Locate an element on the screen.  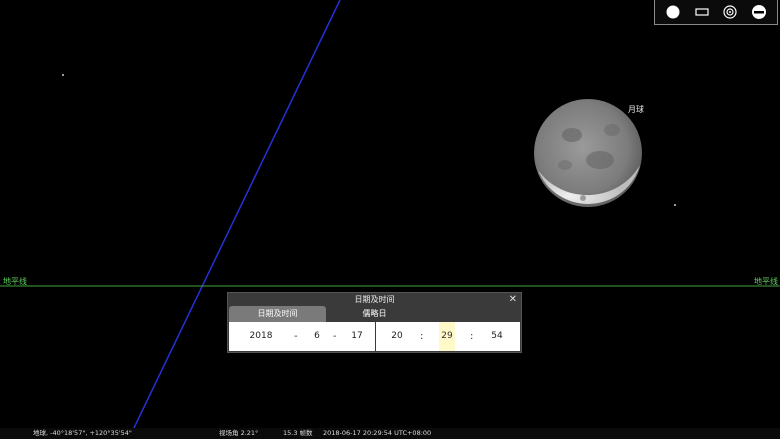
rectangle-icon is located at coordinates (702, 12).